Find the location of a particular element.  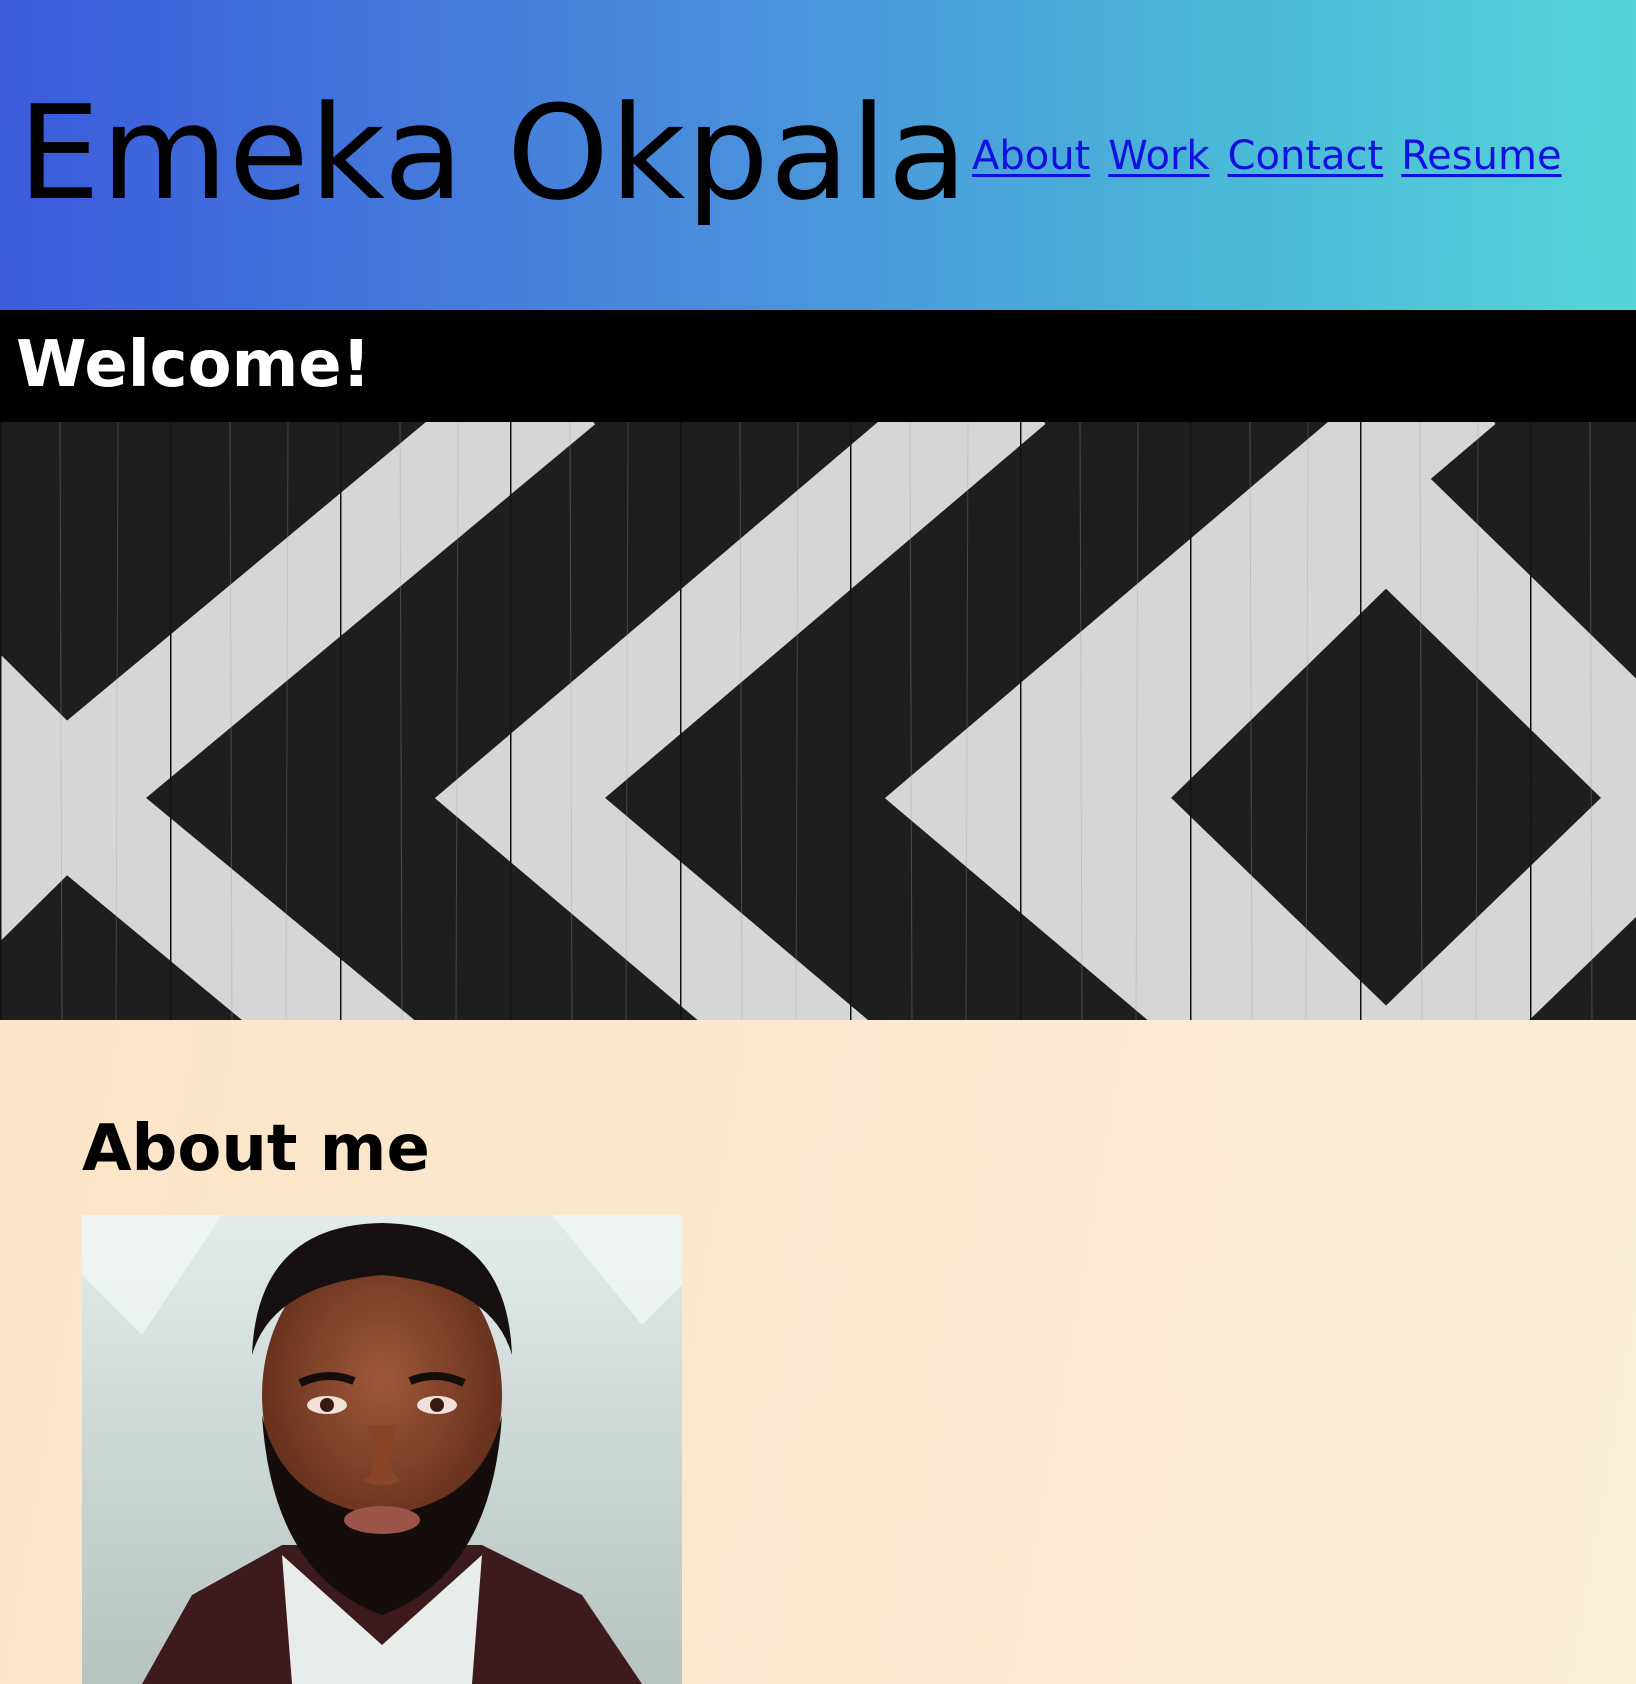

nav-link-resume: Resume is located at coordinates (1481, 156).